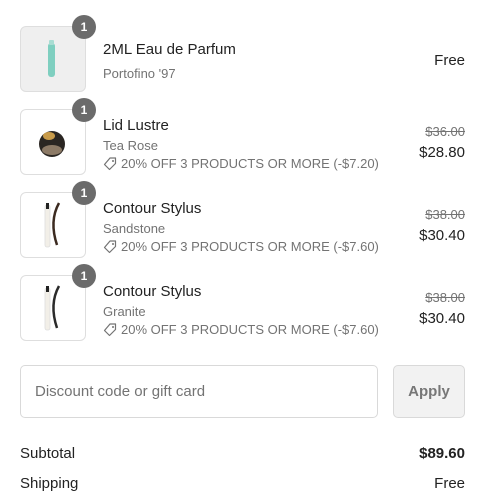 Image resolution: width=489 pixels, height=500 pixels. I want to click on shipping-value: Free, so click(449, 483).